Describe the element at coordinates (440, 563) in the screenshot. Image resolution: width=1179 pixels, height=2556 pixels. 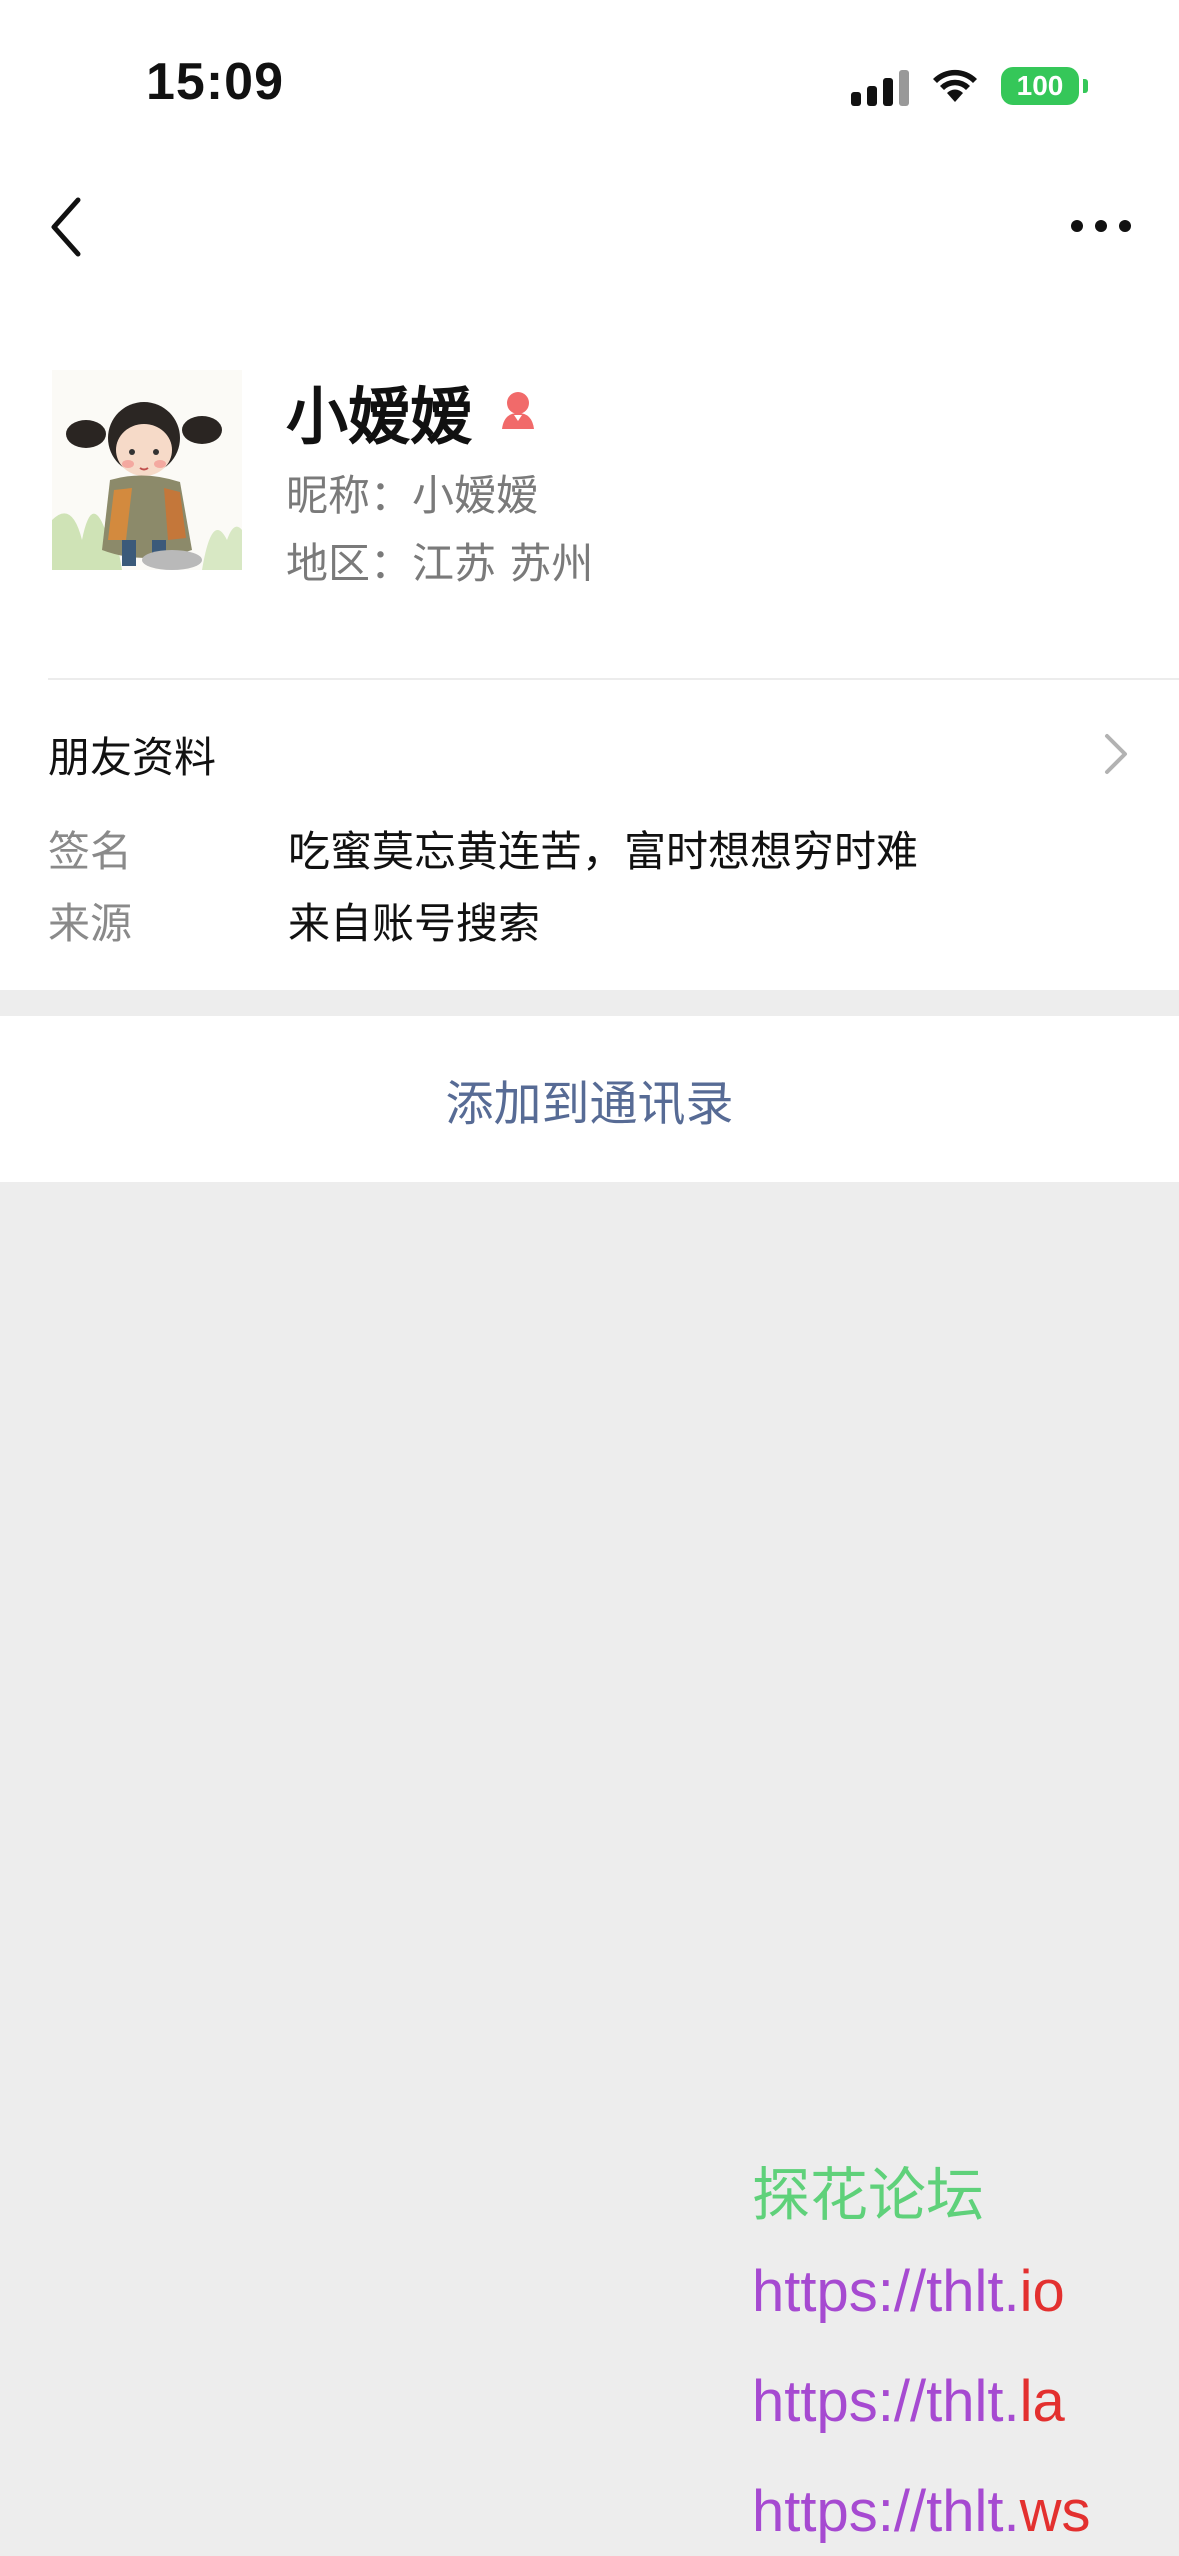
I see `region-text: 地区：江苏 苏州` at that location.